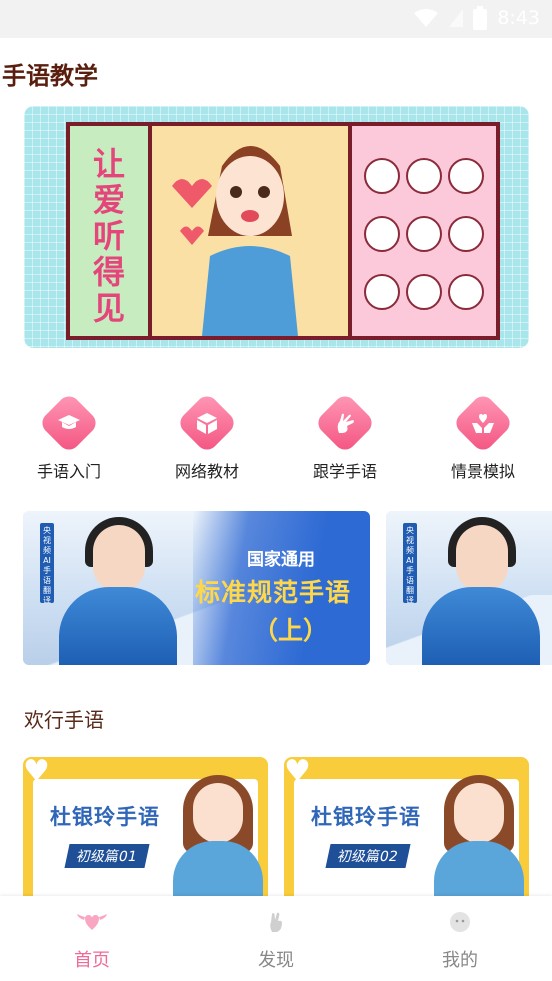  Describe the element at coordinates (273, 592) in the screenshot. I see `video-title-line2: 标准规范手语` at that location.